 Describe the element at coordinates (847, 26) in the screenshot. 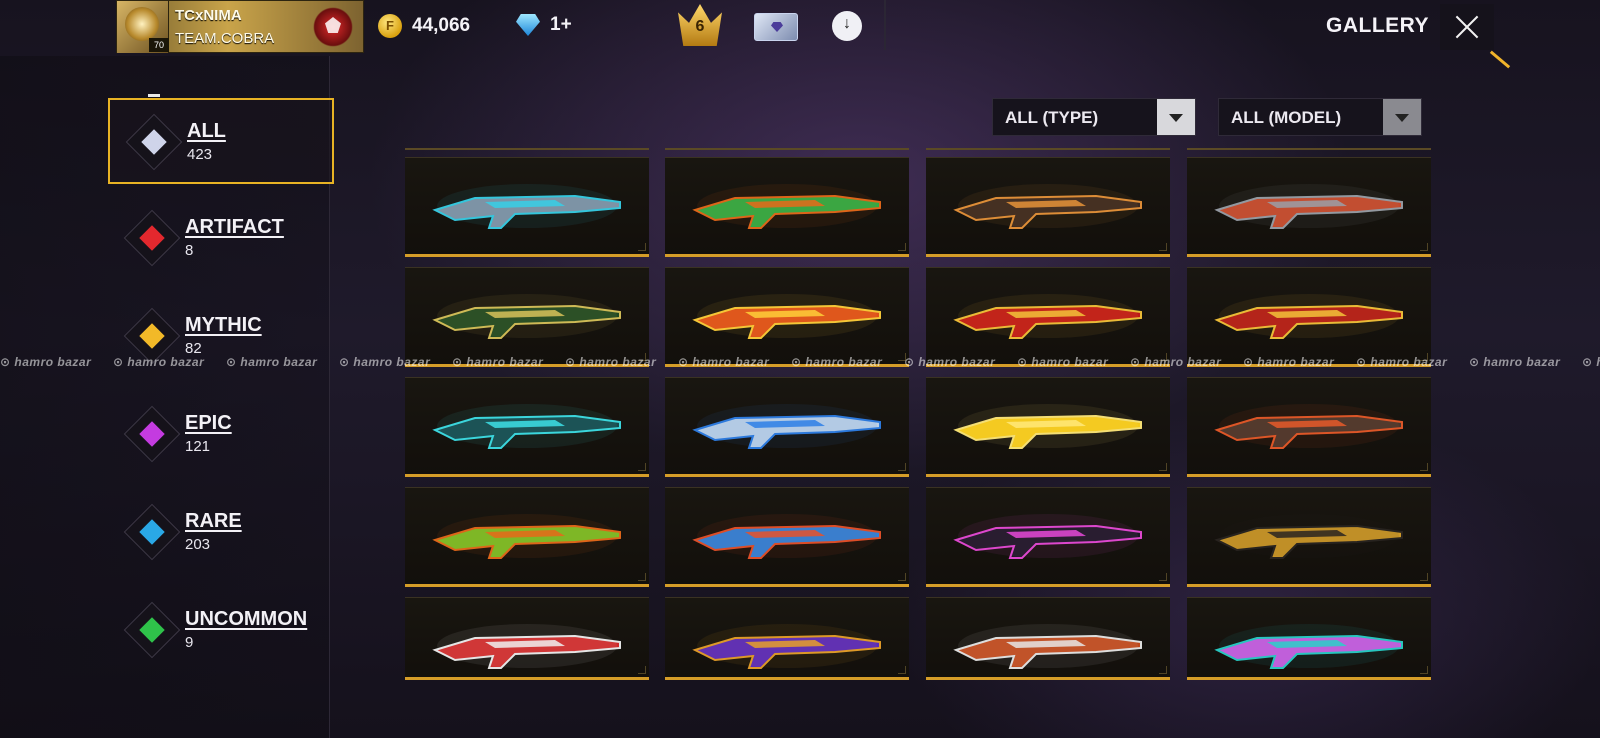

I see `cloud-download-icon` at that location.